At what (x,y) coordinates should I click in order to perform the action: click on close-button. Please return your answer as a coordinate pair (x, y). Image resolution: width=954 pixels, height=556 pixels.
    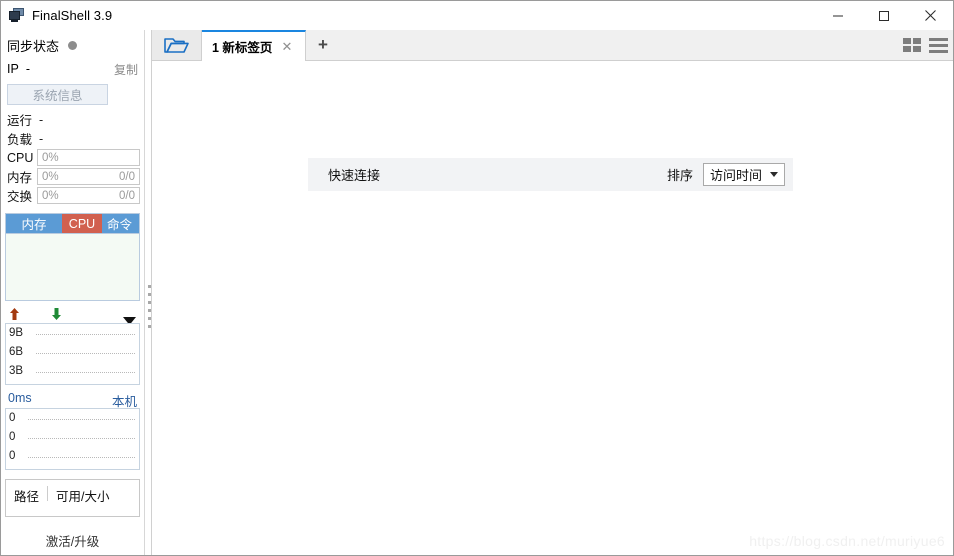
    Looking at the image, I should click on (930, 15).